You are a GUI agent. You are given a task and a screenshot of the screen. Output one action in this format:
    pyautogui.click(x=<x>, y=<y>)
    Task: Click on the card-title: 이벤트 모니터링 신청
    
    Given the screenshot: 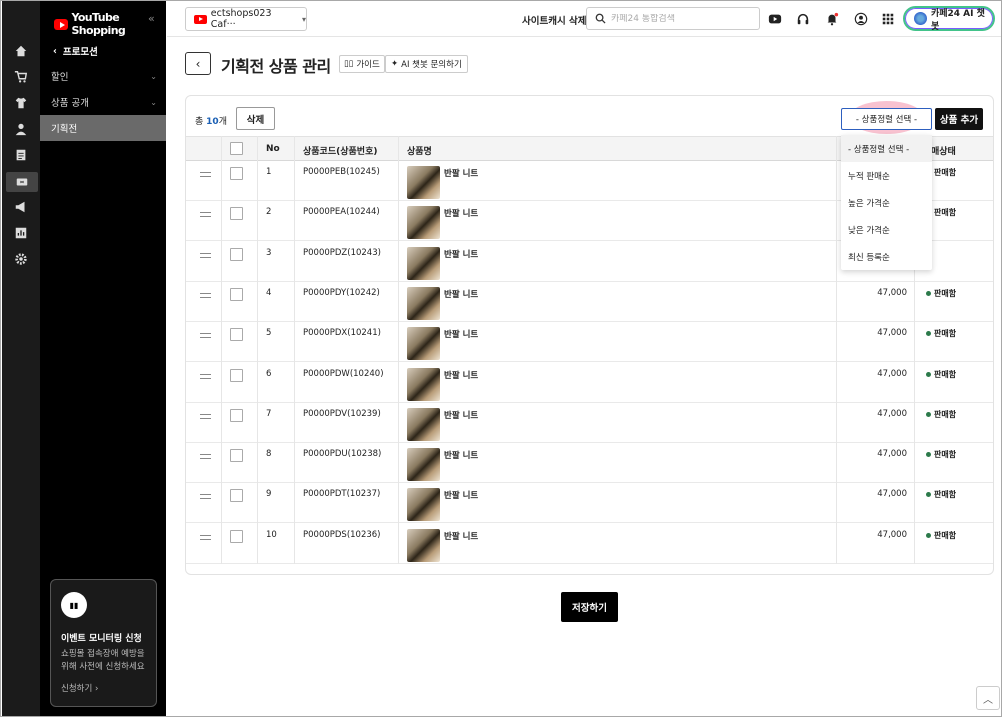 What is the action you would take?
    pyautogui.click(x=101, y=639)
    